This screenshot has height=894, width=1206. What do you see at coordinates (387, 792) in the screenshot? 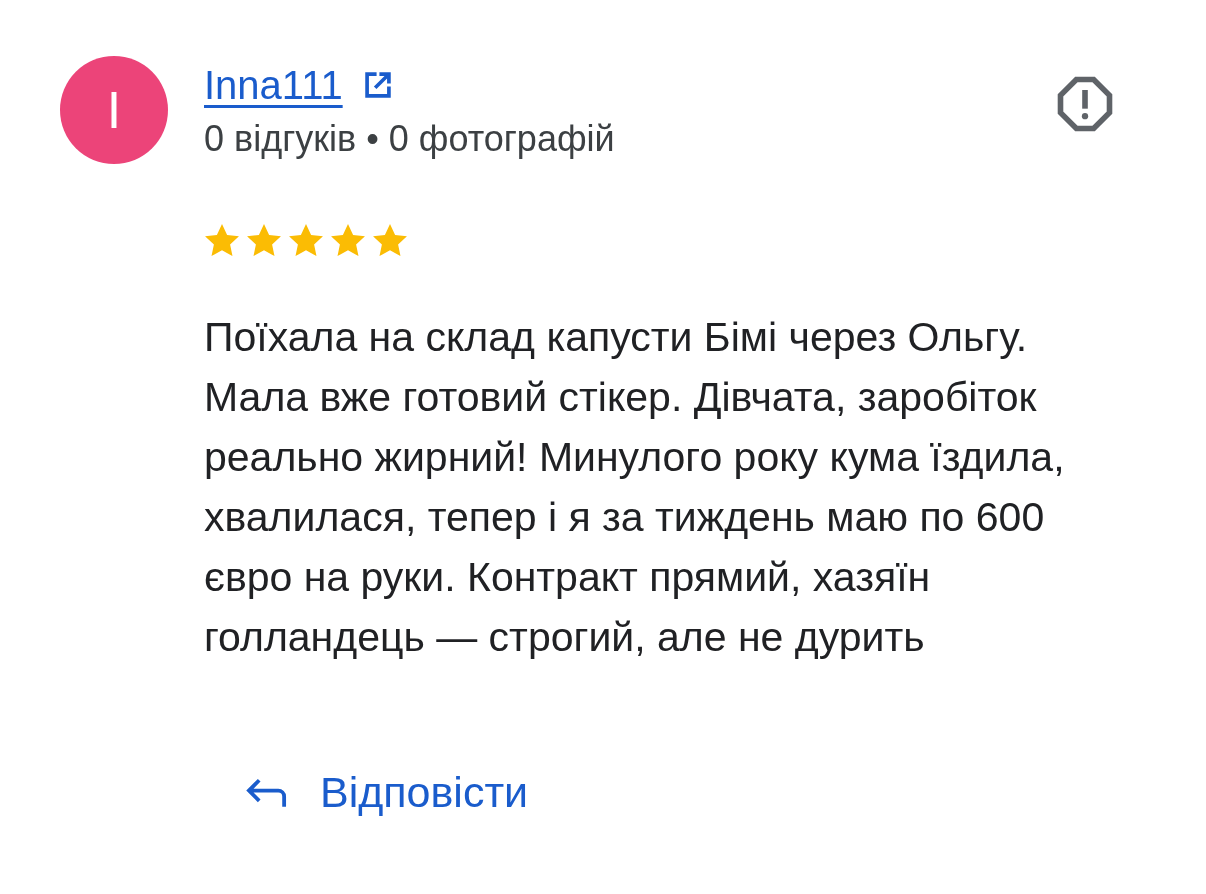
I see `reply-button: Відповісти` at bounding box center [387, 792].